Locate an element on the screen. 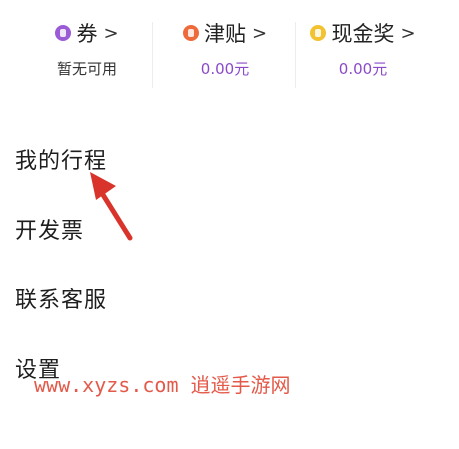  subsidy-stat: 津贴 > 0.00元 is located at coordinates (225, 49).